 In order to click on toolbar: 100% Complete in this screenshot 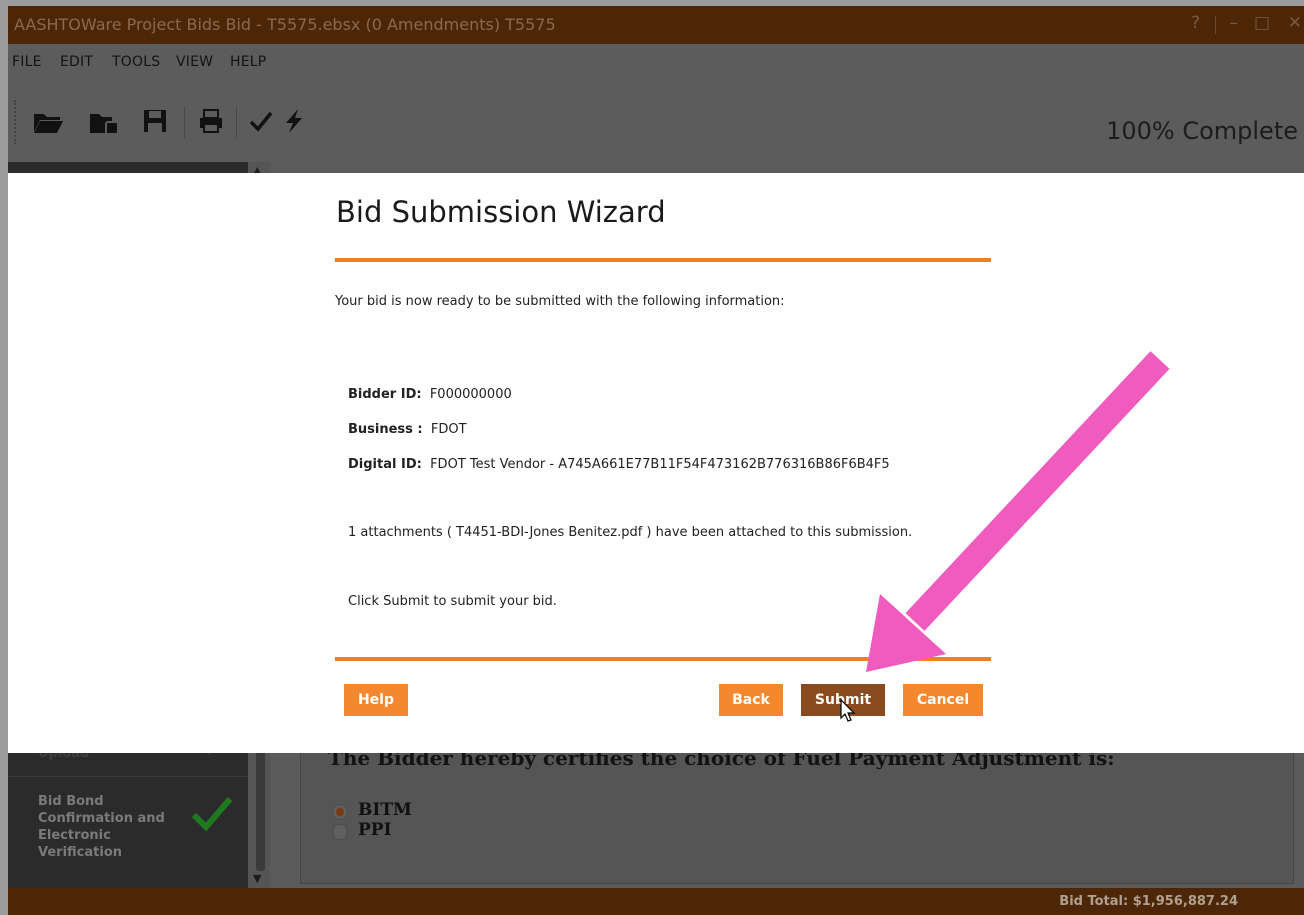, I will do `click(656, 122)`.